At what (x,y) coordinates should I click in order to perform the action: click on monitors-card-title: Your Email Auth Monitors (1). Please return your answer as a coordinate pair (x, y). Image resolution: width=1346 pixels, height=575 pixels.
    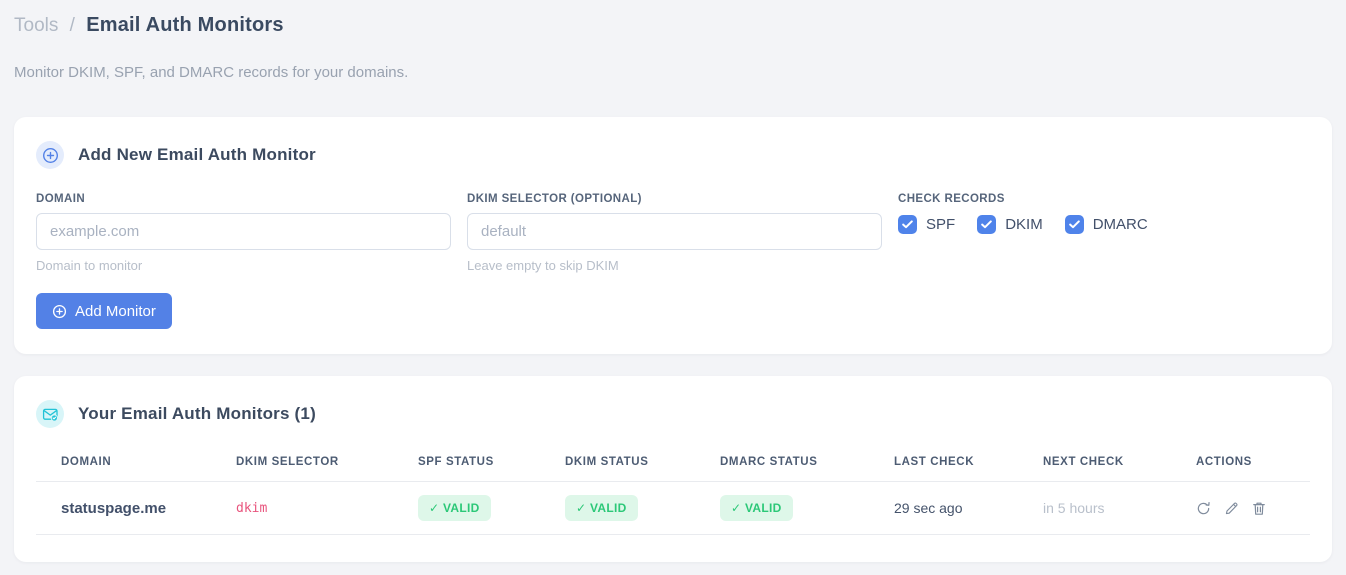
    Looking at the image, I should click on (197, 413).